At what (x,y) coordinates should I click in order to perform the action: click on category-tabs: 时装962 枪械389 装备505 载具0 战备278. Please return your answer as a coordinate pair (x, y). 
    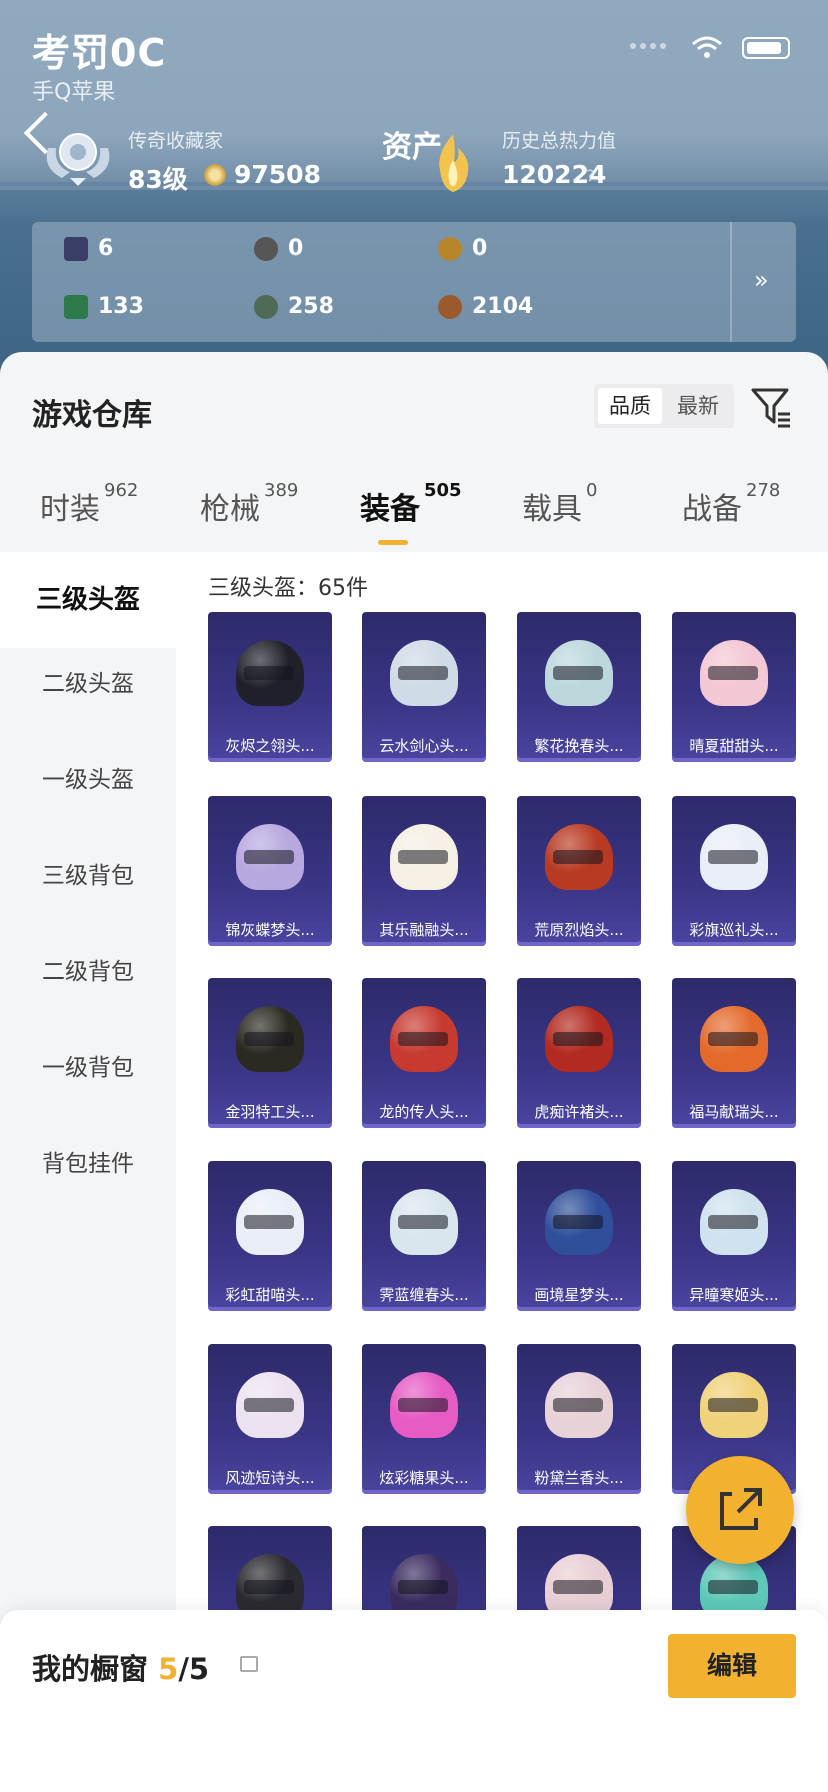
    Looking at the image, I should click on (414, 514).